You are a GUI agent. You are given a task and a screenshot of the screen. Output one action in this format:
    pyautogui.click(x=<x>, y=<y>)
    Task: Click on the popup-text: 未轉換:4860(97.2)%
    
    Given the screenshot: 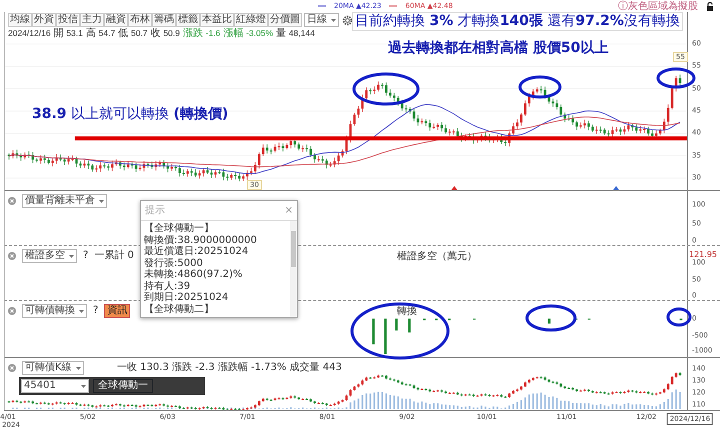 What is the action you would take?
    pyautogui.click(x=194, y=274)
    